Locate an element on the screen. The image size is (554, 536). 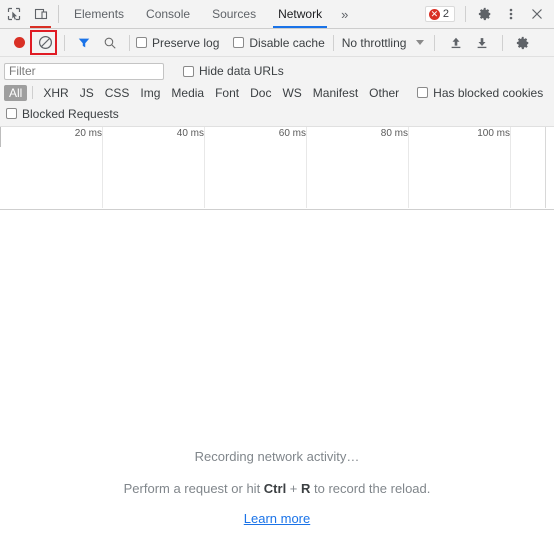
preserve-log-box-icon is located at coordinates (141, 42).